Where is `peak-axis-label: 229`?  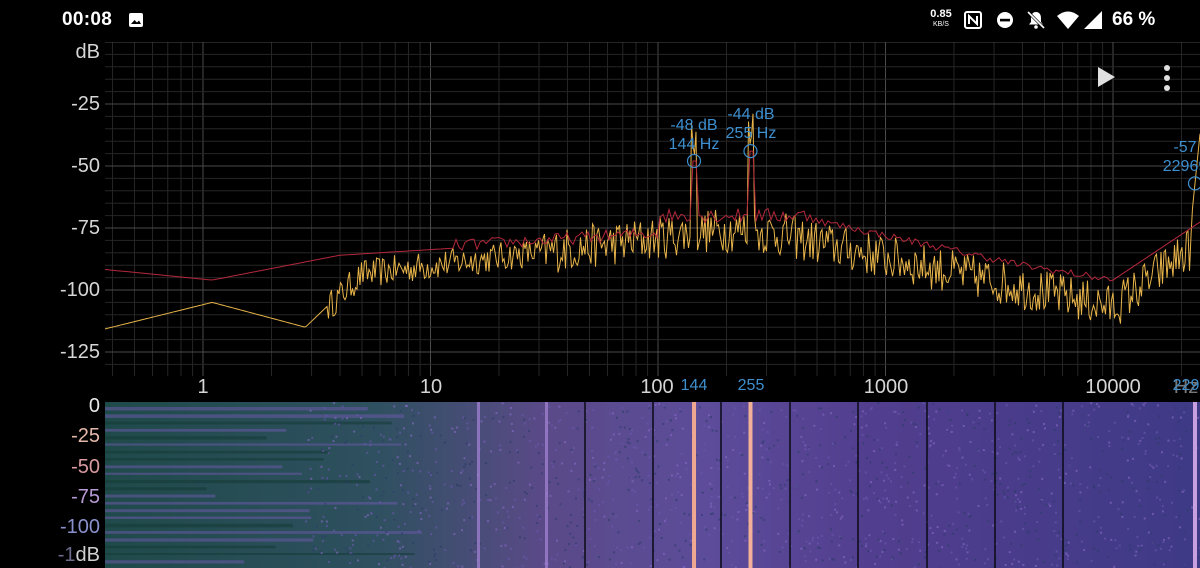 peak-axis-label: 229 is located at coordinates (1186, 385).